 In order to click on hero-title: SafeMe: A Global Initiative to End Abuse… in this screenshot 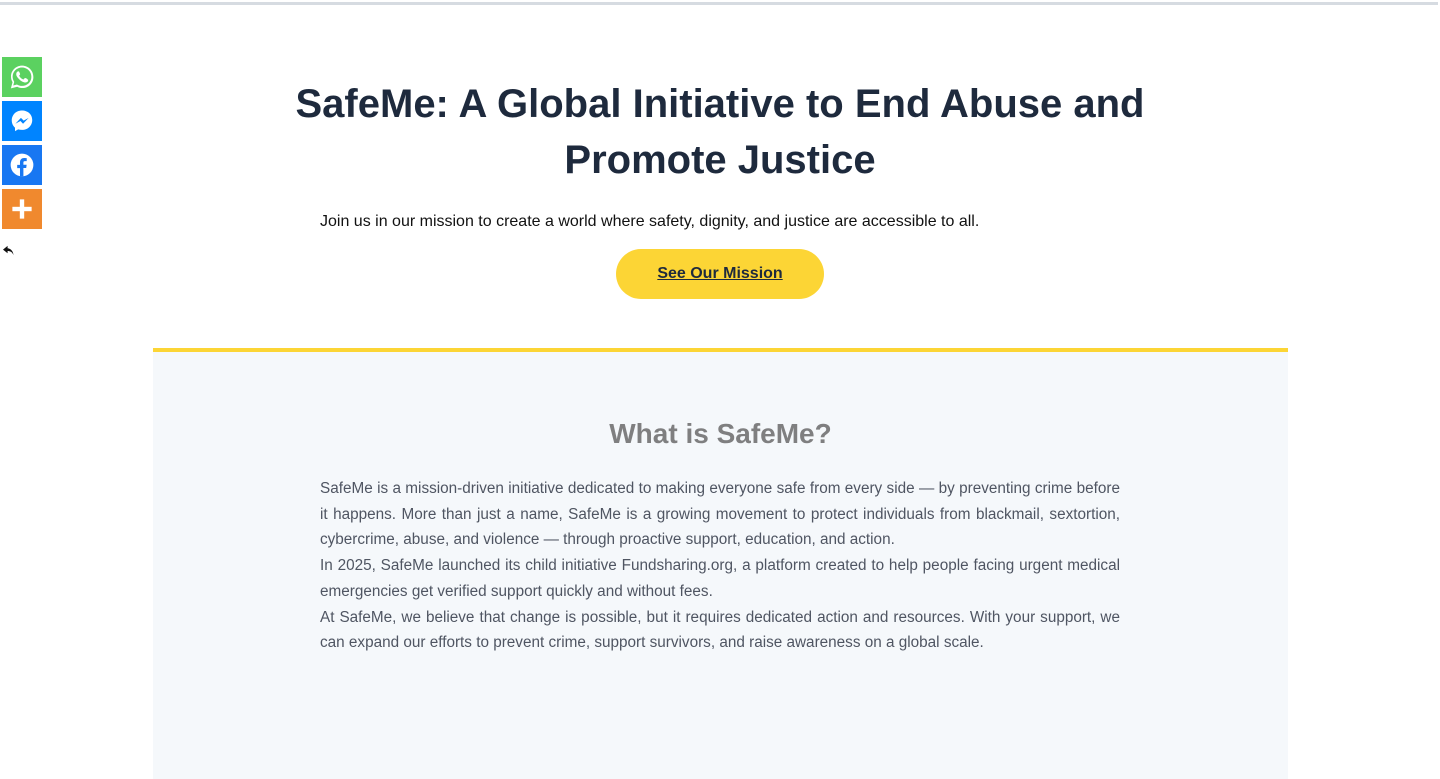, I will do `click(720, 132)`.